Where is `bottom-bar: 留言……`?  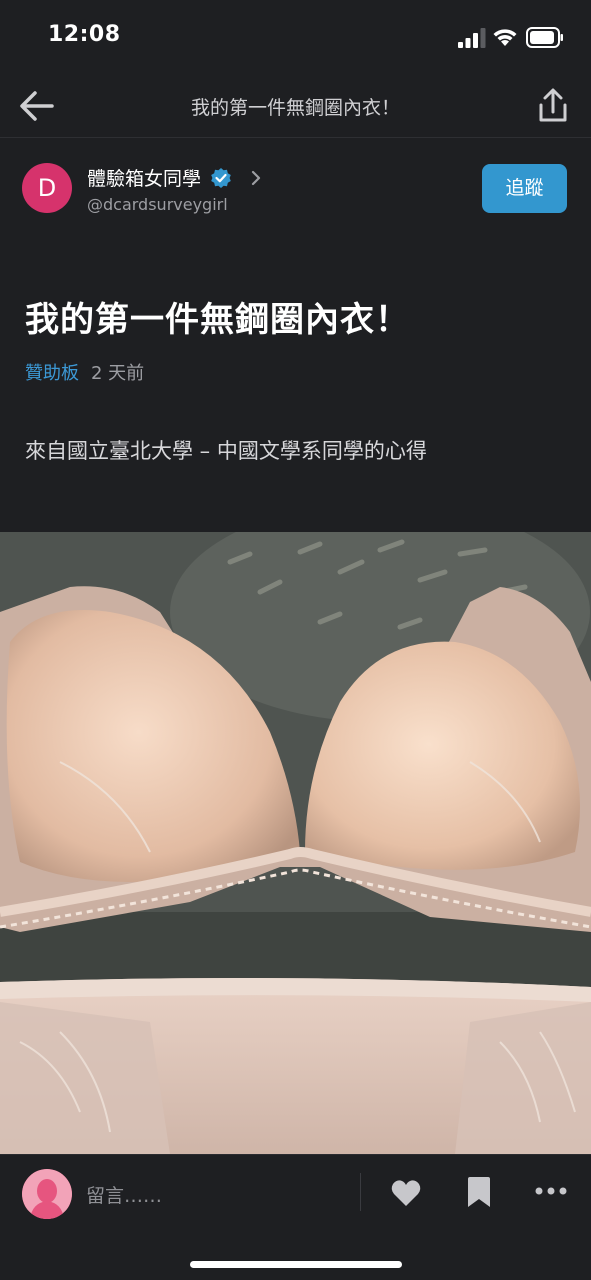 bottom-bar: 留言…… is located at coordinates (295, 1217).